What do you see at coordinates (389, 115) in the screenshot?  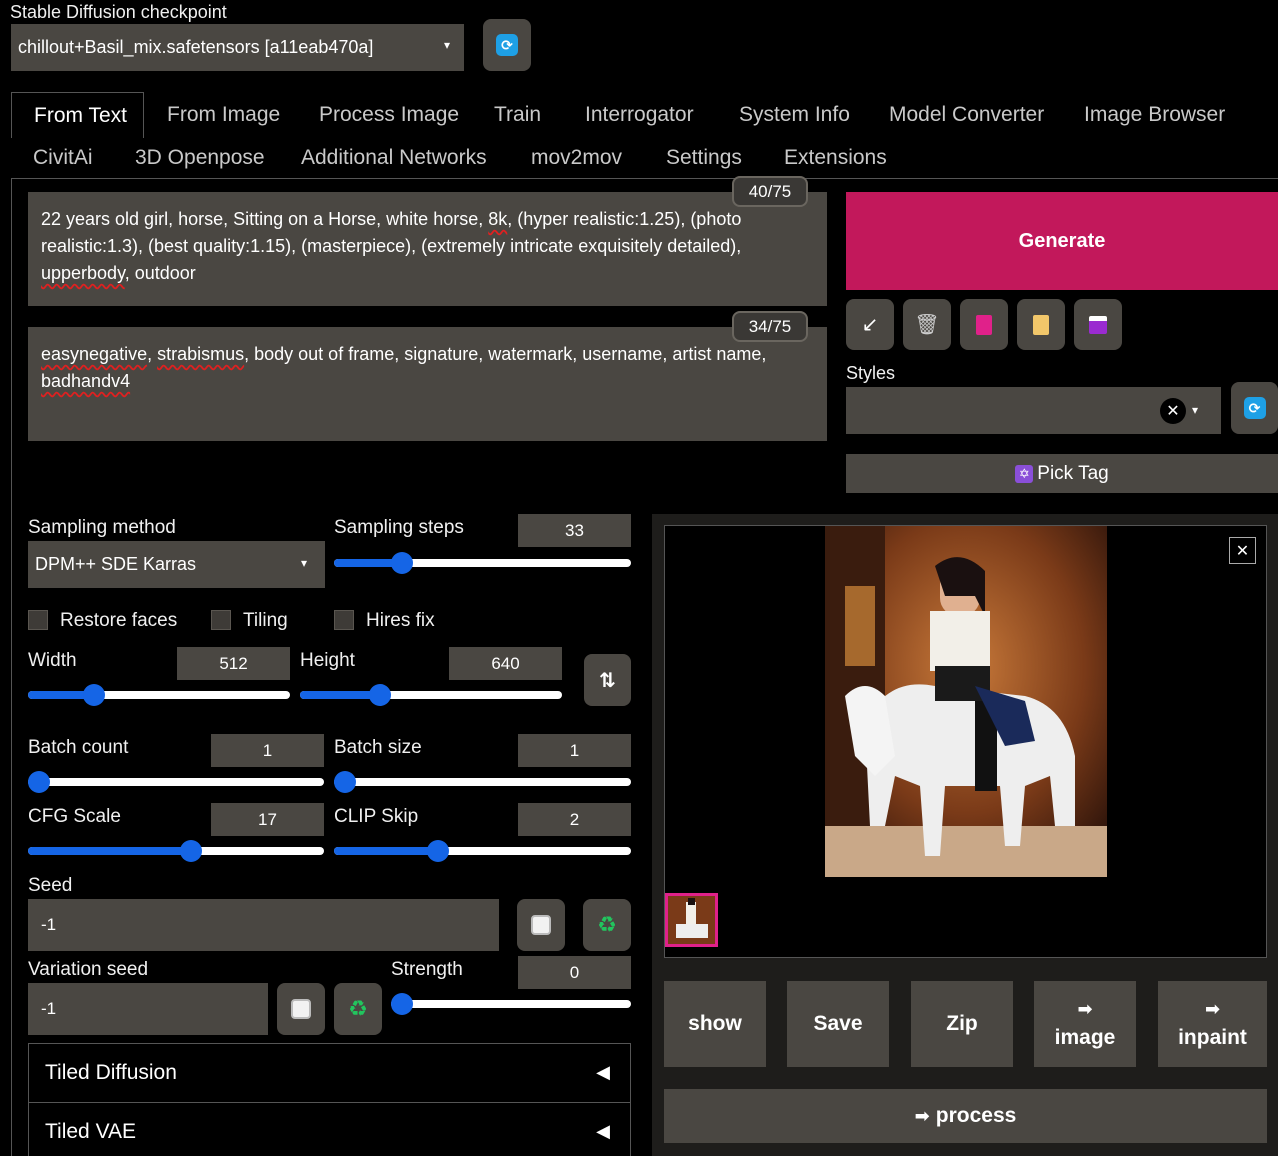 I see `tab-process-image: Process Image` at bounding box center [389, 115].